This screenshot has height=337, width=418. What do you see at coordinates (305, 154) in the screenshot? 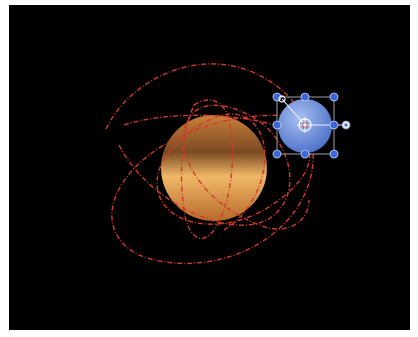
I see `scale-handle-bottom` at bounding box center [305, 154].